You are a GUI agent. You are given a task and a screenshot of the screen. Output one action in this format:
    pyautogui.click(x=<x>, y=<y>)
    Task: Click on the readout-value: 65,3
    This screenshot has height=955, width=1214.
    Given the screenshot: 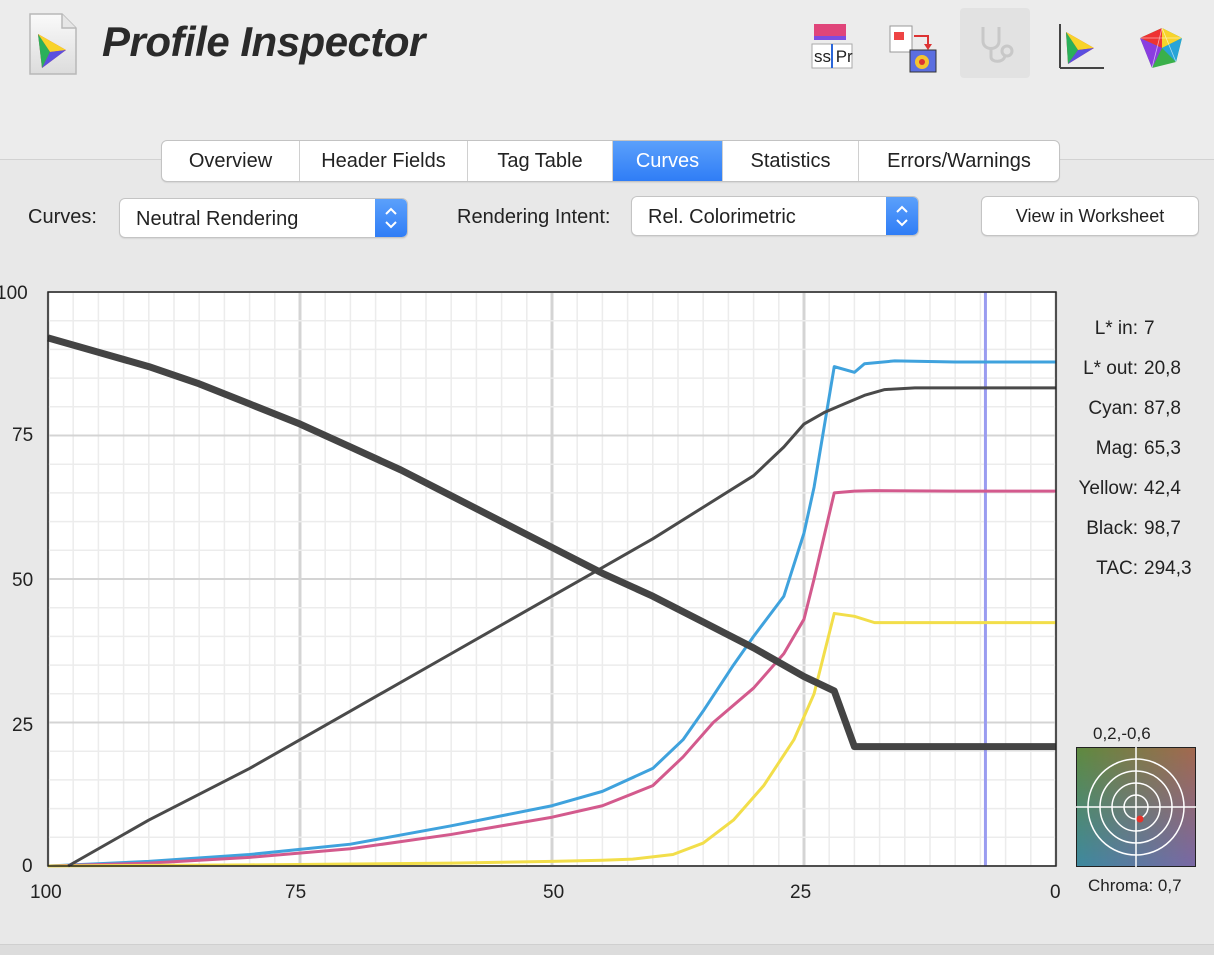 What is the action you would take?
    pyautogui.click(x=1162, y=448)
    